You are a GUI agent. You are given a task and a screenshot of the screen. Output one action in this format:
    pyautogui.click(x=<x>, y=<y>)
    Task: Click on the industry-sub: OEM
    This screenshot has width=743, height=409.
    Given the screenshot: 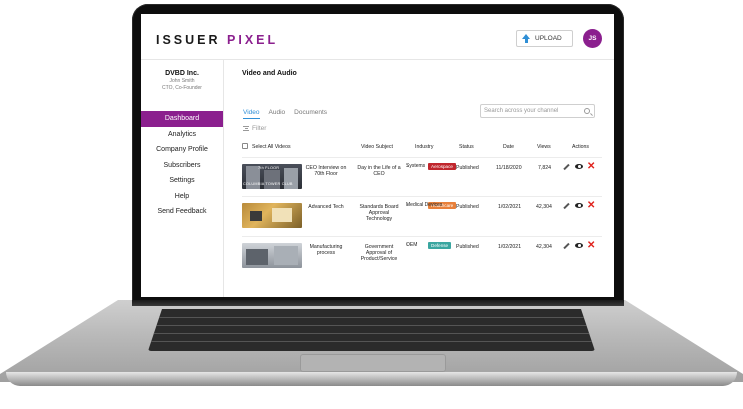 What is the action you would take?
    pyautogui.click(x=412, y=245)
    